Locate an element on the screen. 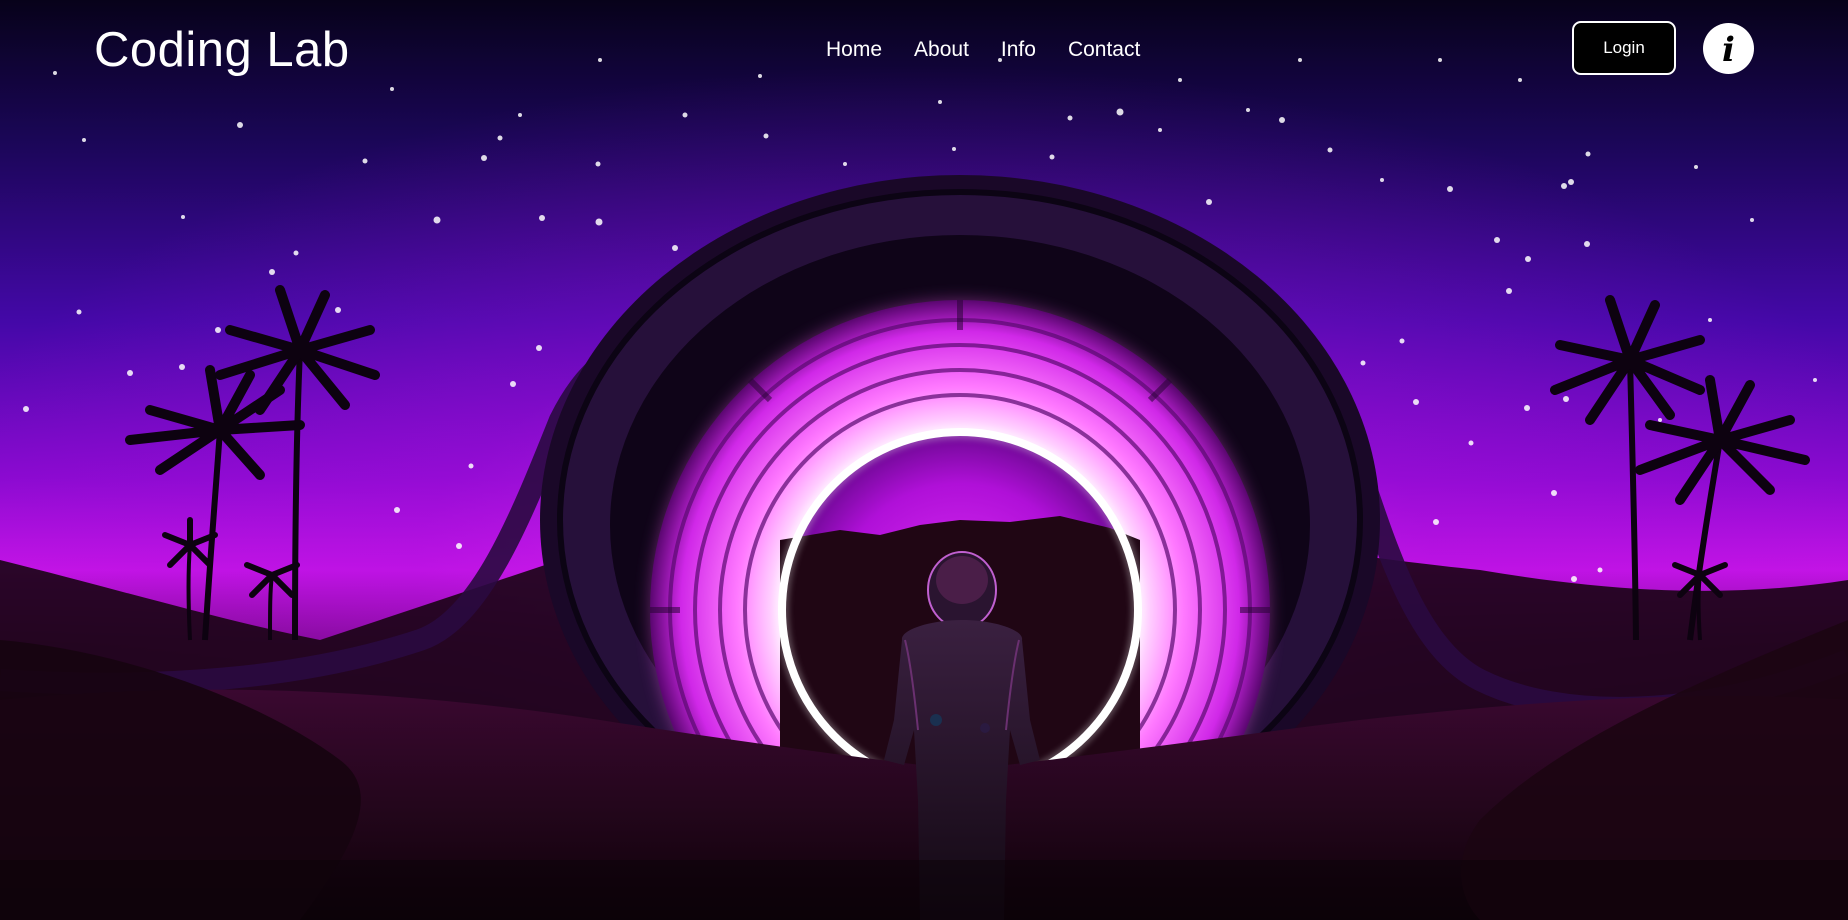 Image resolution: width=1848 pixels, height=920 pixels. login-button: Login is located at coordinates (1624, 48).